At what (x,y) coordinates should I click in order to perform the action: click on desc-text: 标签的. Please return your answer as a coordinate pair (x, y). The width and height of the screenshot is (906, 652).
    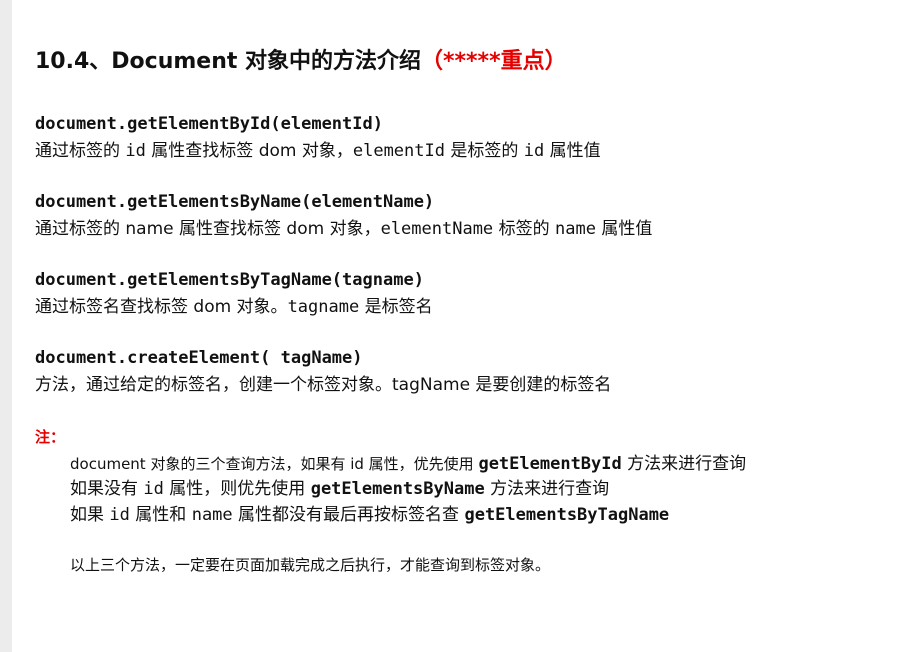
    Looking at the image, I should click on (524, 229).